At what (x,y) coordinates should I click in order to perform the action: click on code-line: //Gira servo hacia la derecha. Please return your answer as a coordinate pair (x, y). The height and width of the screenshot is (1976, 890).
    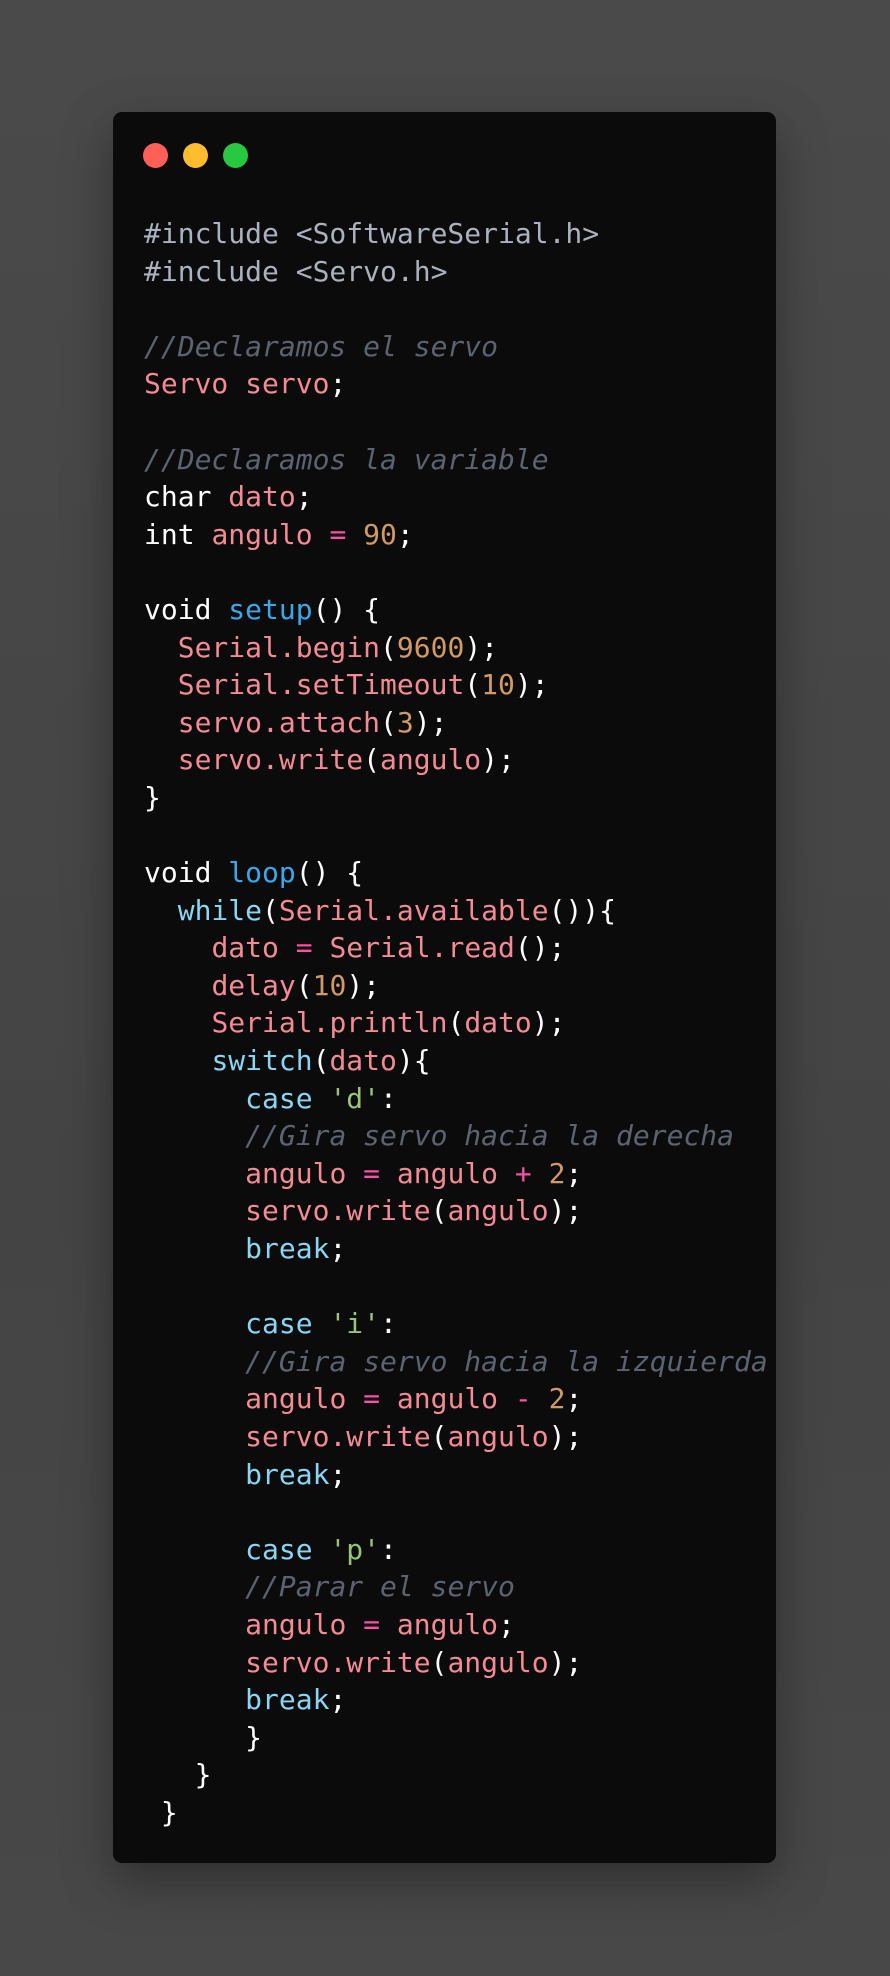
    Looking at the image, I should click on (456, 1136).